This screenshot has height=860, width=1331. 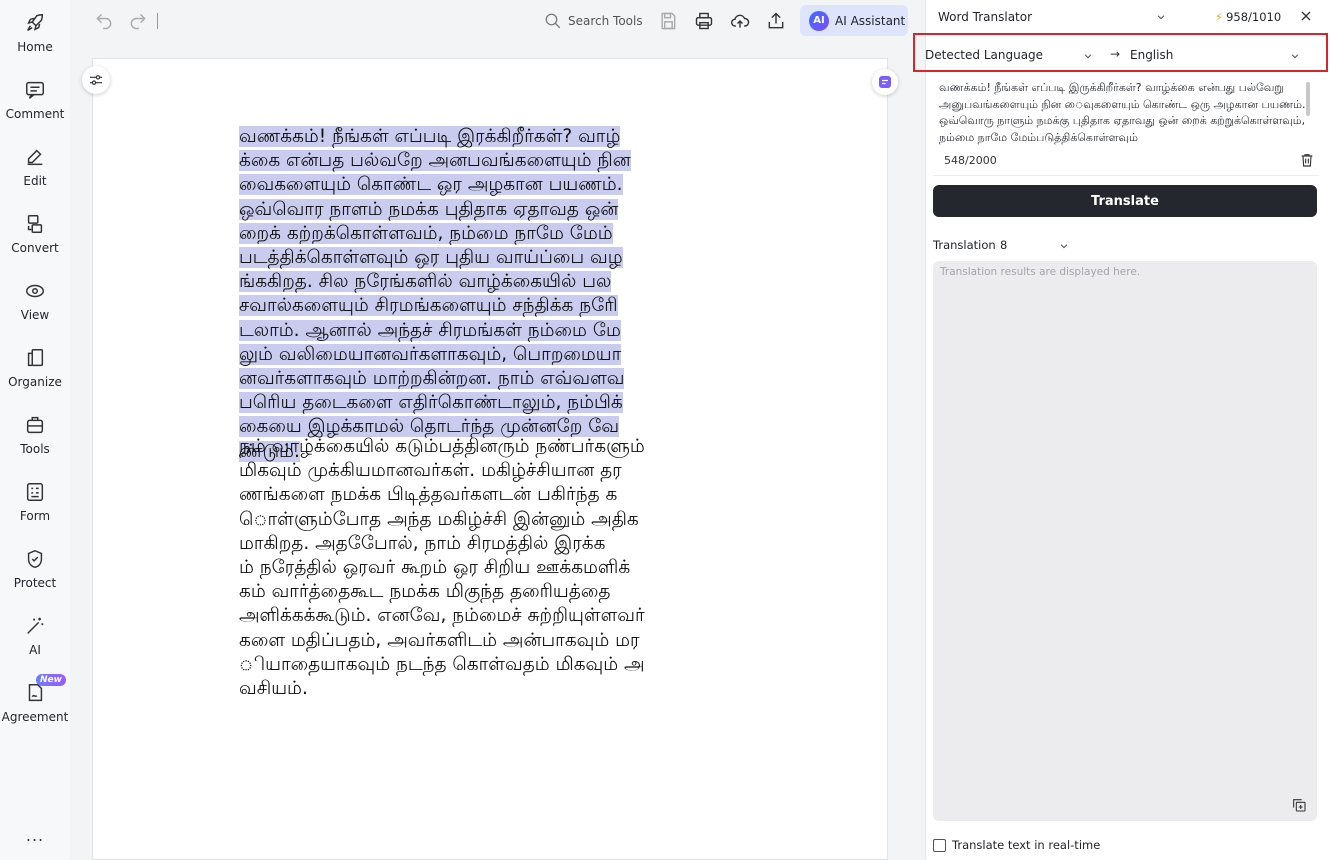 I want to click on text-line-content: படத்திக்கொள்ளவும் ஒர புதிய வாய்ப்பை வழ, so click(x=431, y=258).